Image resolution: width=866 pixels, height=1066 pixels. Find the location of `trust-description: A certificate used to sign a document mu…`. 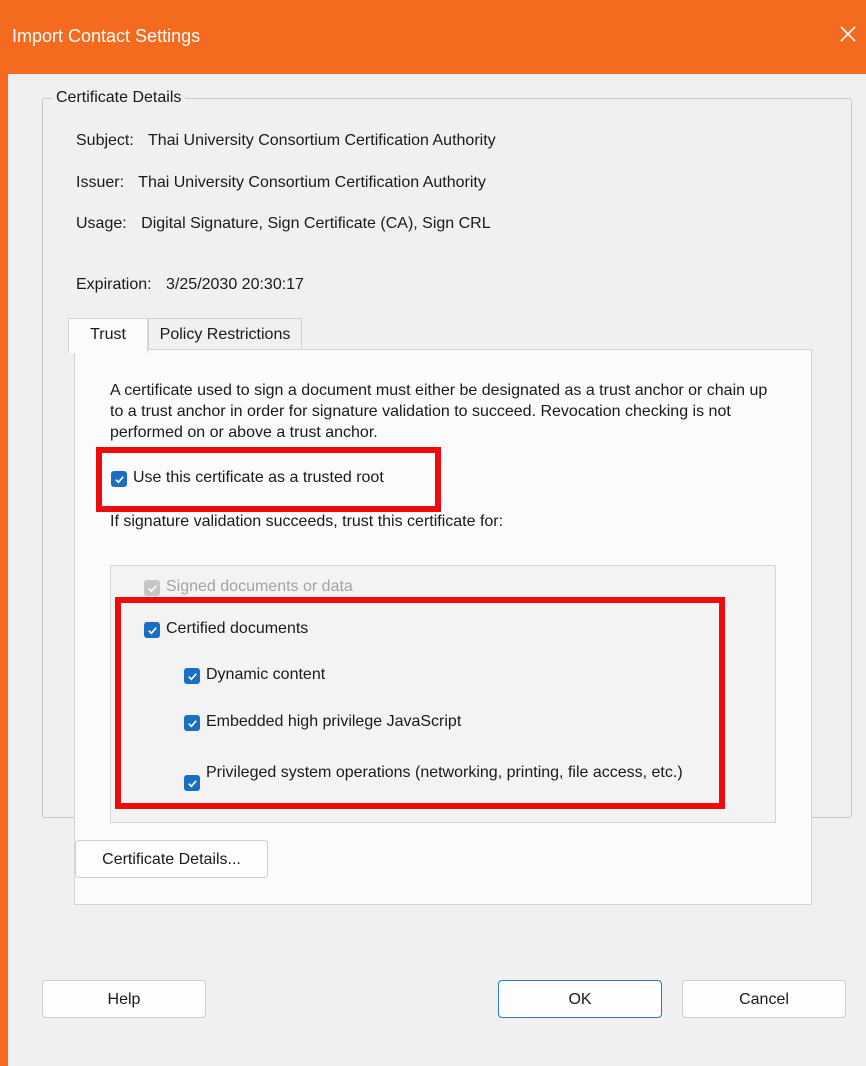

trust-description: A certificate used to sign a document mu… is located at coordinates (439, 411).